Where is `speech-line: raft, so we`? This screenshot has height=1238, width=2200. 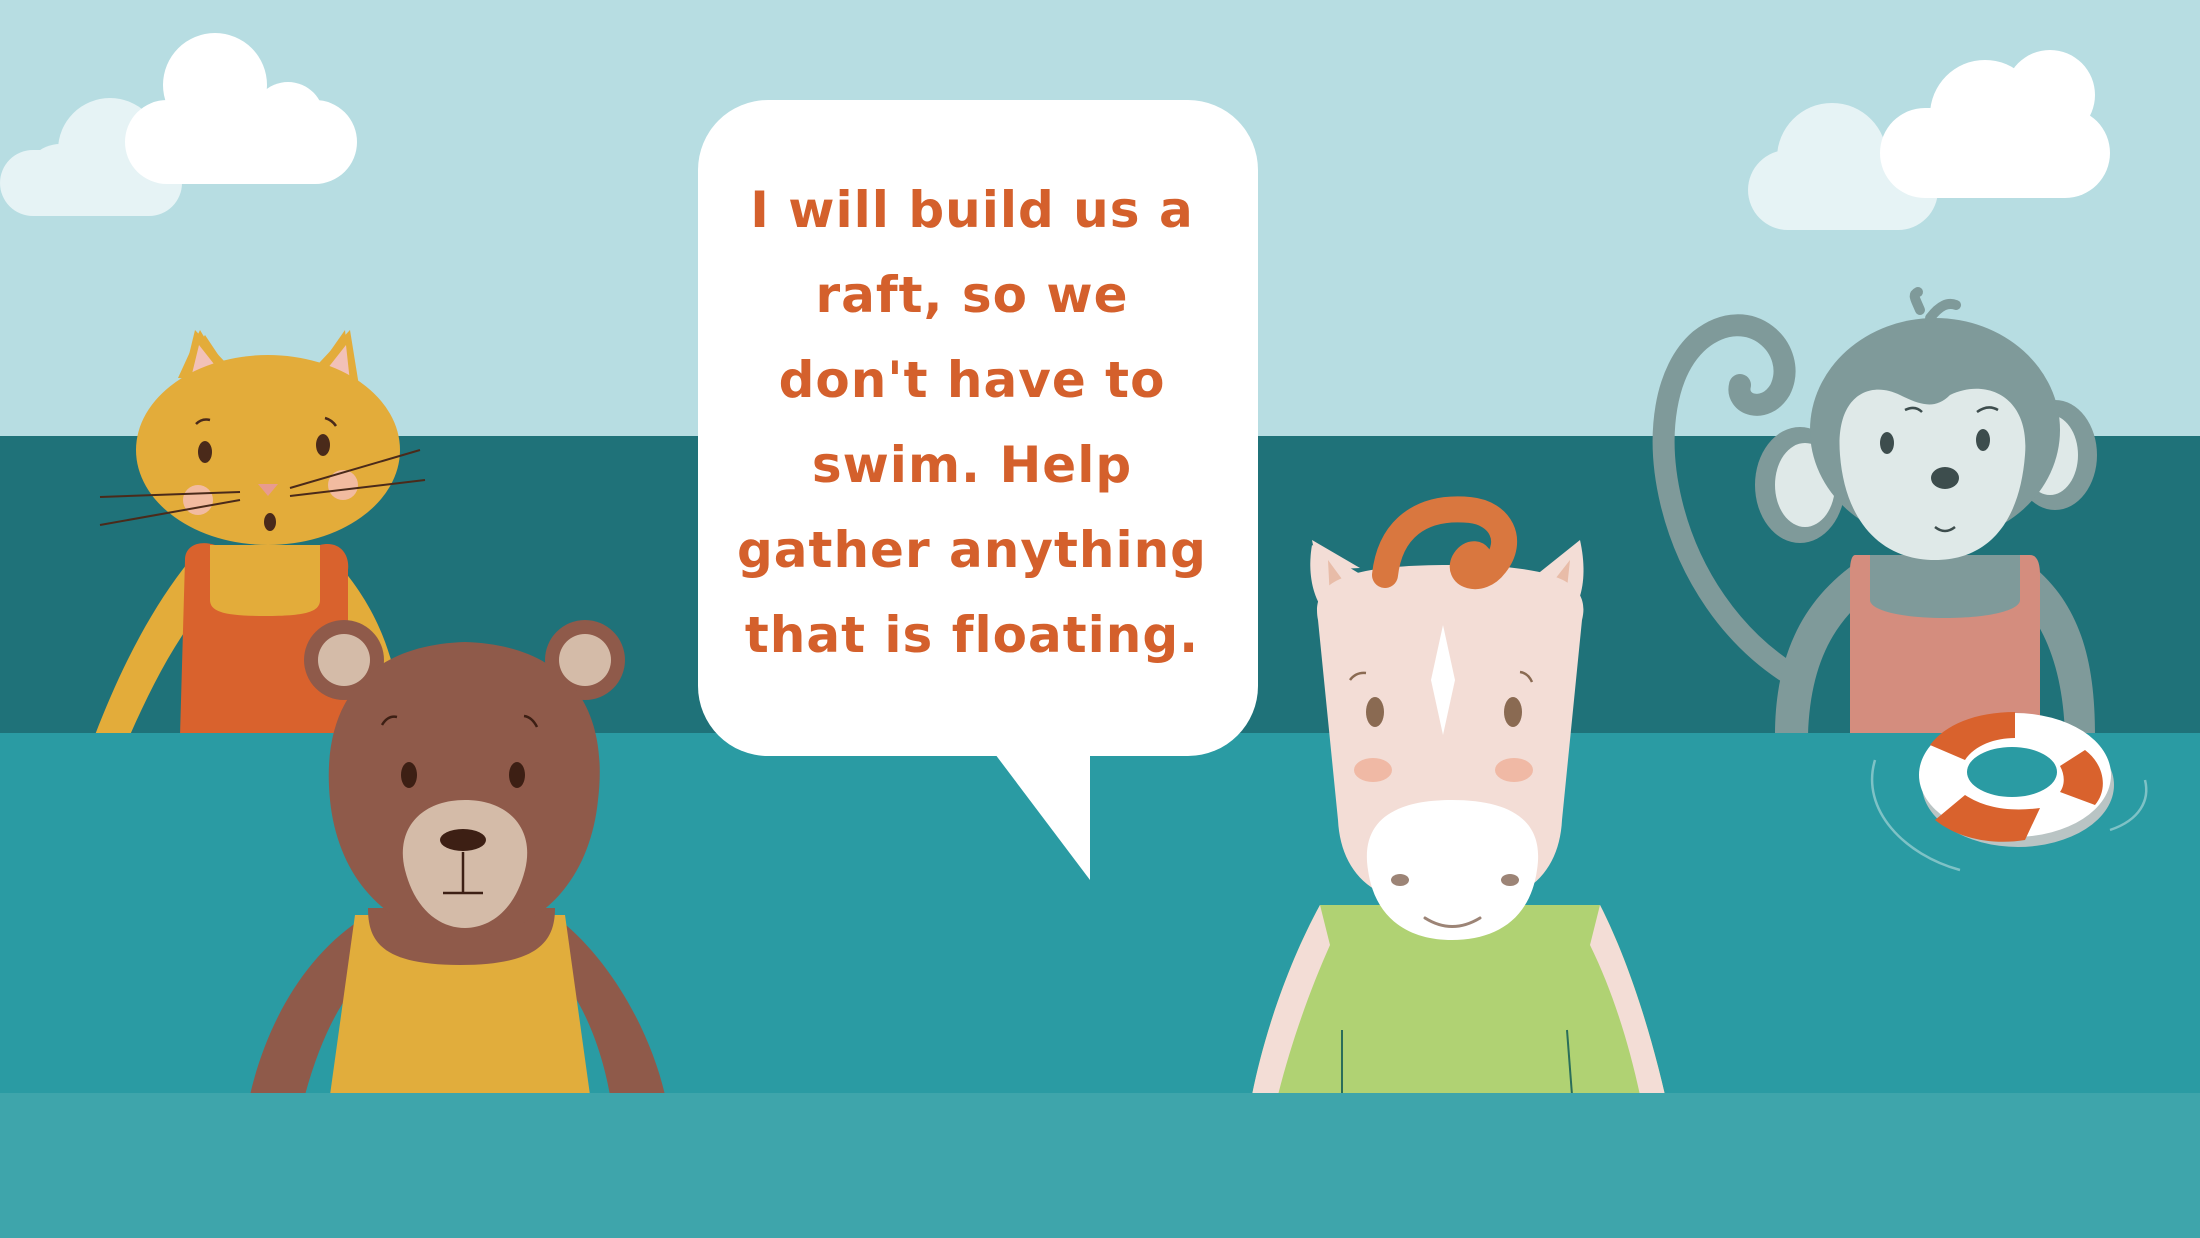
speech-line: raft, so we is located at coordinates (972, 295).